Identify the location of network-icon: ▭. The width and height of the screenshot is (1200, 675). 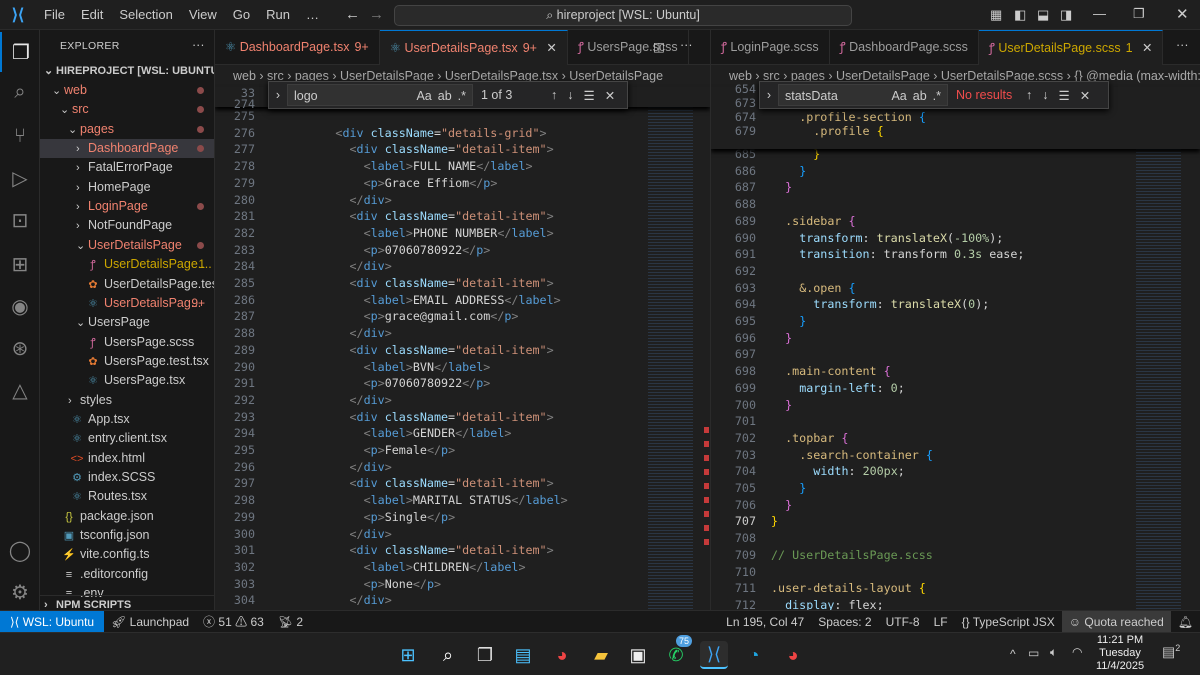
(1033, 653).